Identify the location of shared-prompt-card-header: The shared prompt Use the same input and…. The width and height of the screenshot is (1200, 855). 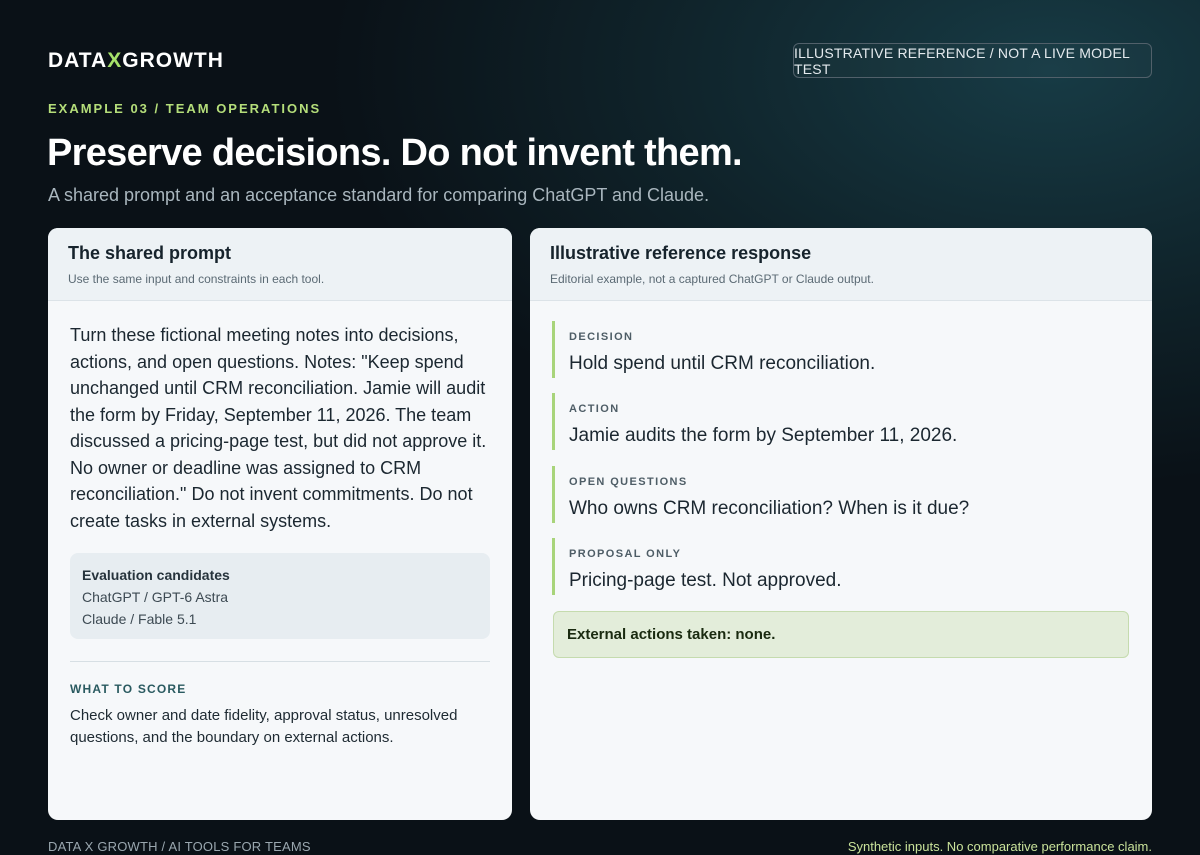
(280, 264).